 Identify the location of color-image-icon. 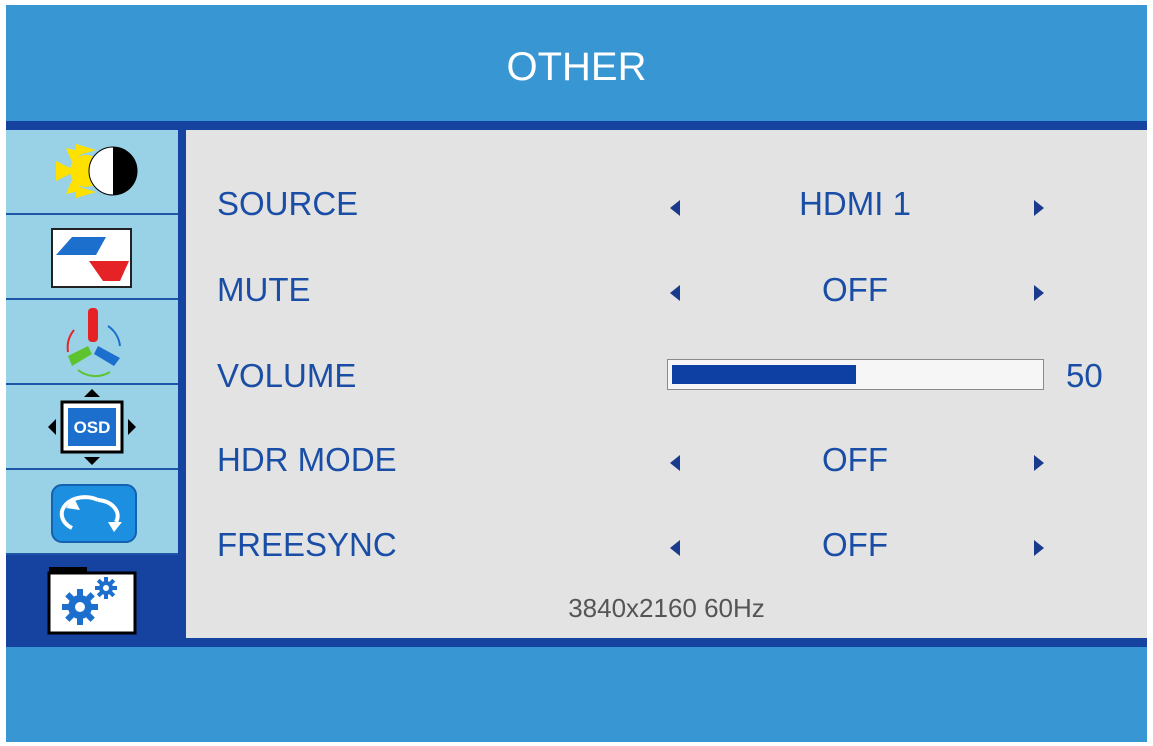
(91, 258).